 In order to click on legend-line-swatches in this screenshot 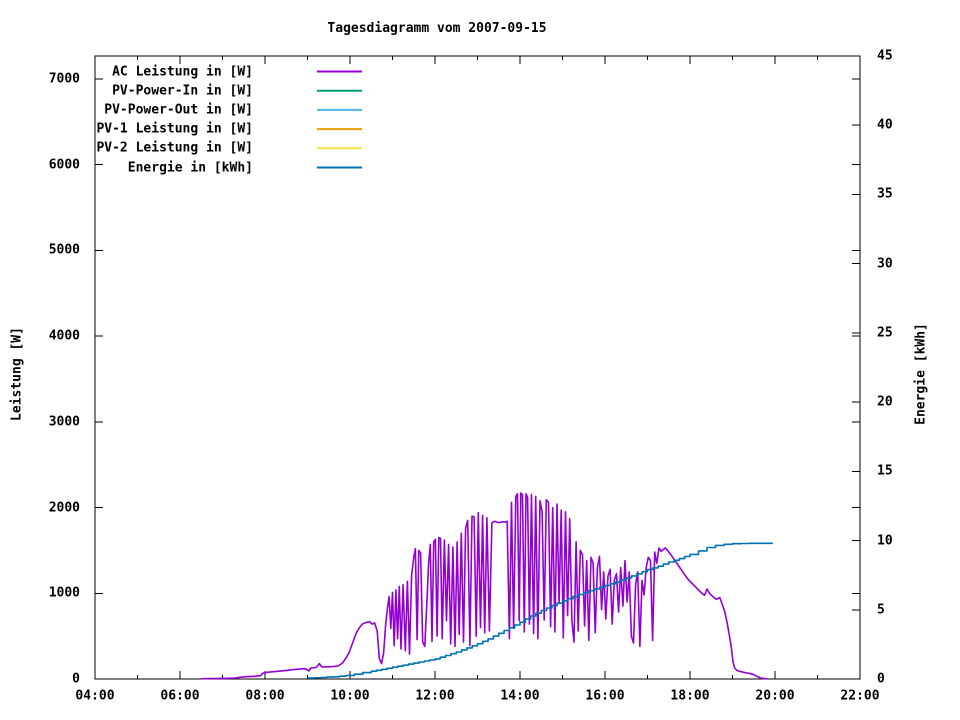, I will do `click(339, 119)`.